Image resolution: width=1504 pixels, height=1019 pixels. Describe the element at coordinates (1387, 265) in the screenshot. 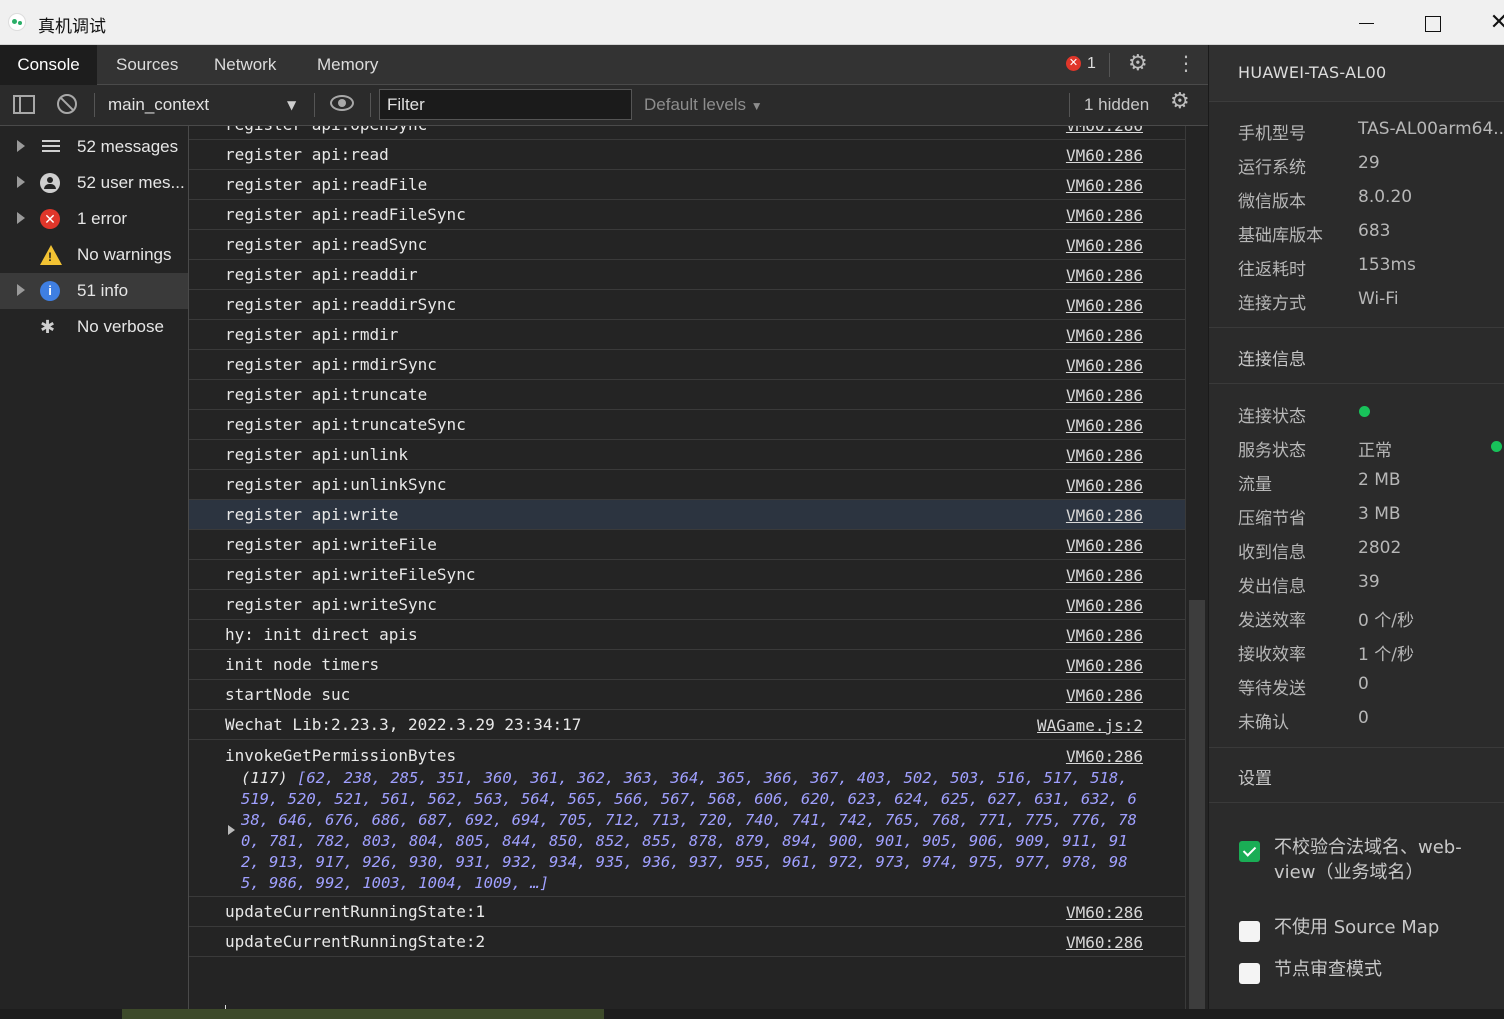

I see `info-value: 153ms` at that location.